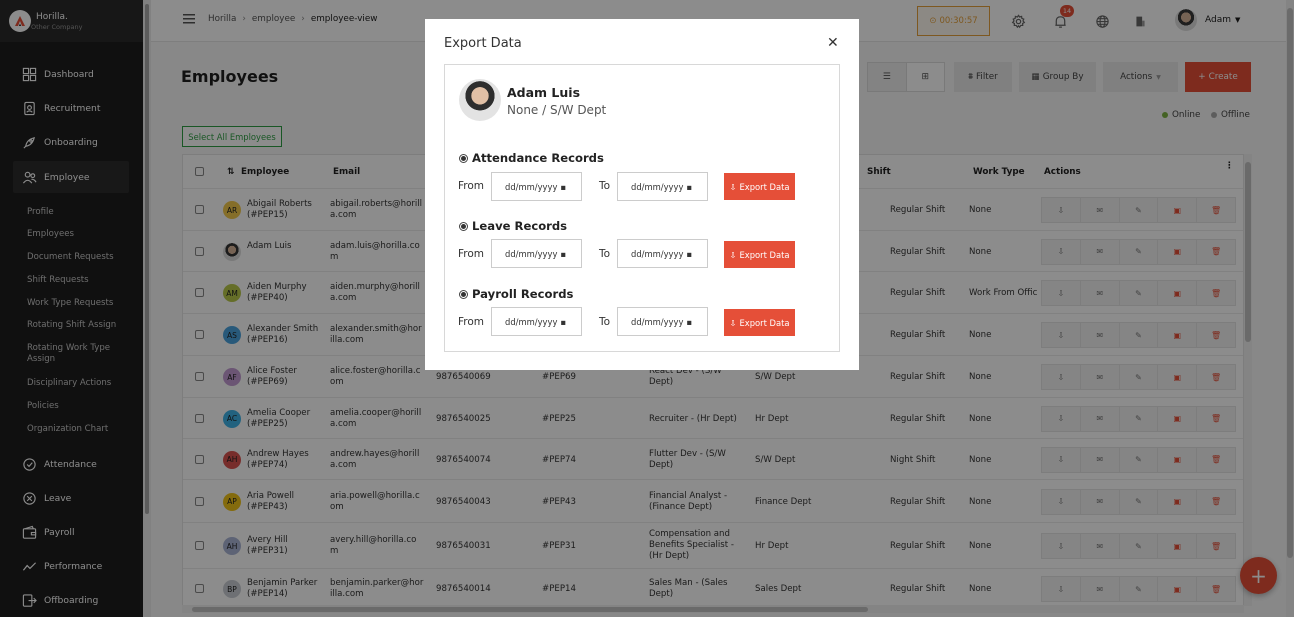 The height and width of the screenshot is (617, 1294). What do you see at coordinates (480, 100) in the screenshot?
I see `employee-avatar` at bounding box center [480, 100].